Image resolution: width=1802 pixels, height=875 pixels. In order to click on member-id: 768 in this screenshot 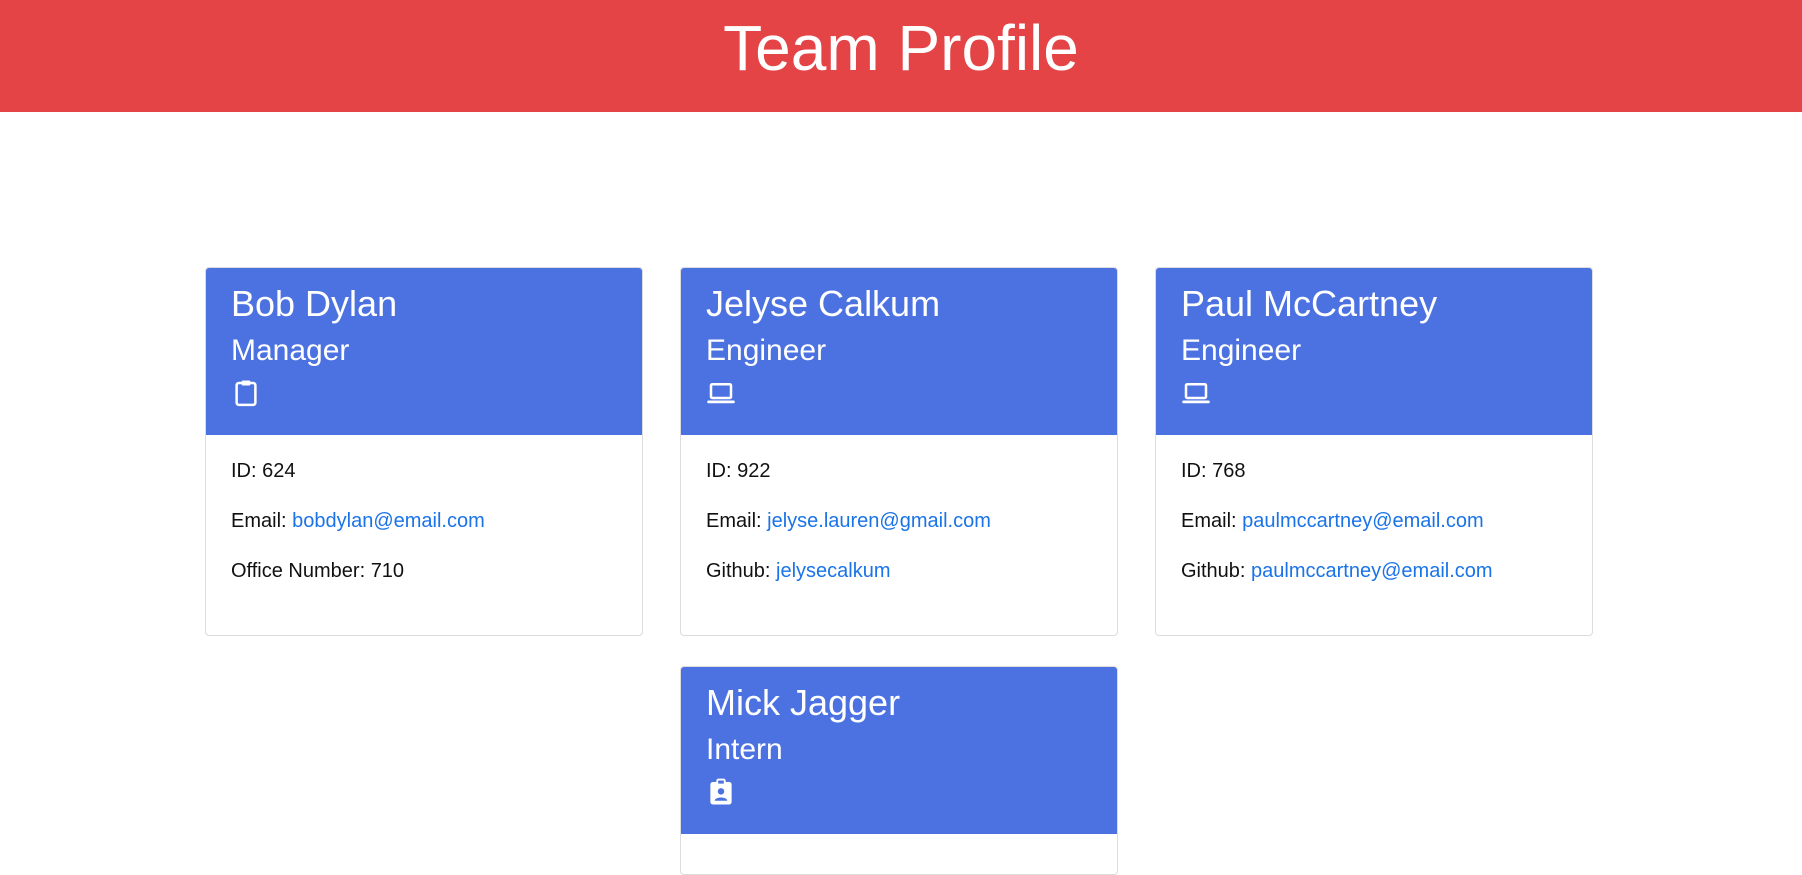, I will do `click(1229, 471)`.